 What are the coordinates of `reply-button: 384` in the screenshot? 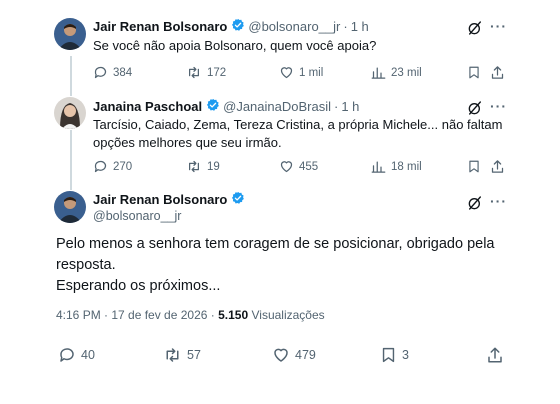 It's located at (112, 72).